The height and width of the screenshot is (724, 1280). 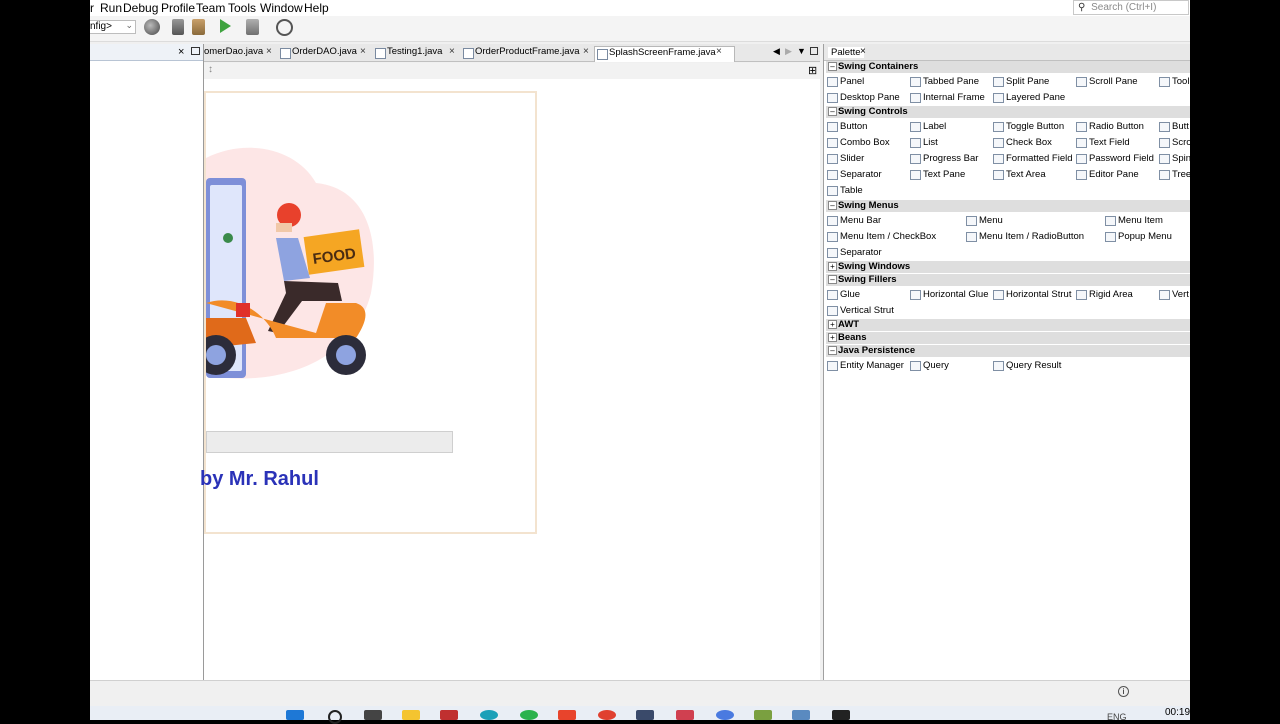 What do you see at coordinates (1133, 220) in the screenshot?
I see `palette-item-menu-item: Menu Item` at bounding box center [1133, 220].